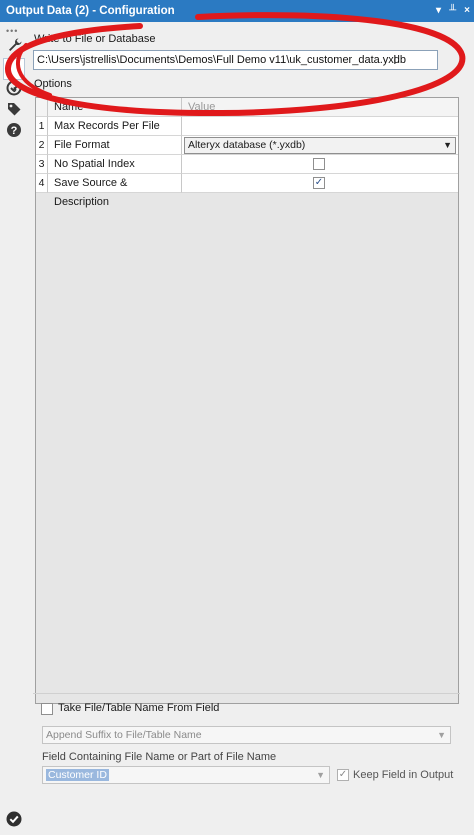 This screenshot has height=835, width=474. What do you see at coordinates (139, 708) in the screenshot?
I see `take-name-from-field-label: Take File/Table Name From Field` at bounding box center [139, 708].